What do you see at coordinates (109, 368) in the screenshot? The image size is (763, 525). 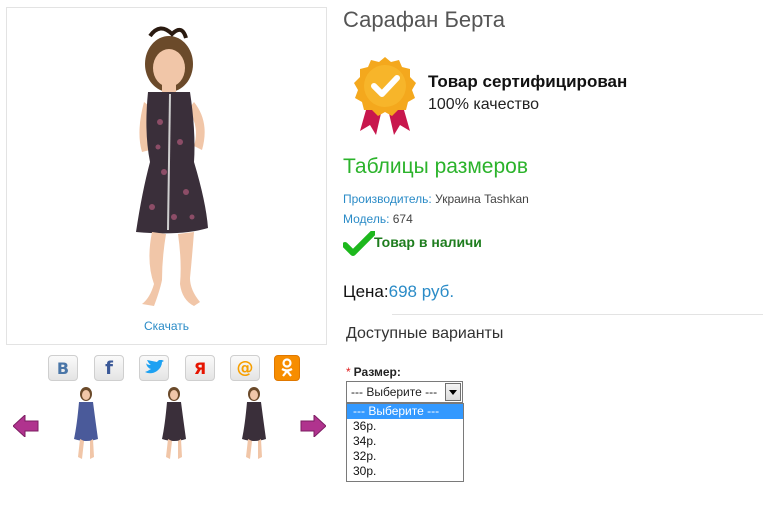 I see `facebook-icon: f` at bounding box center [109, 368].